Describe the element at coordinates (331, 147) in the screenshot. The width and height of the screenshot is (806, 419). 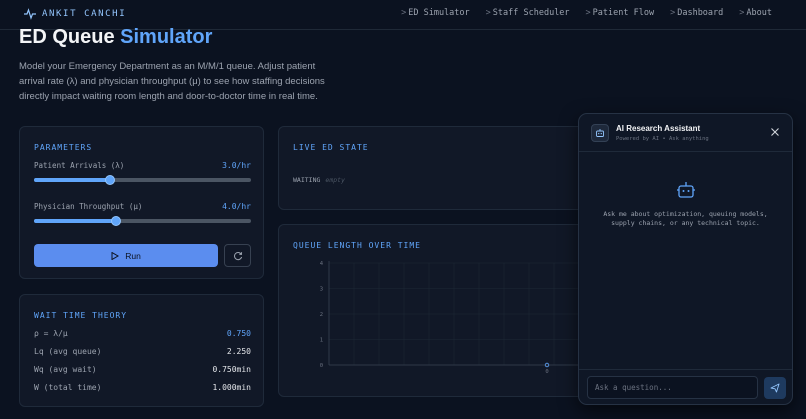
I see `live-title: LIVE ED STATE` at that location.